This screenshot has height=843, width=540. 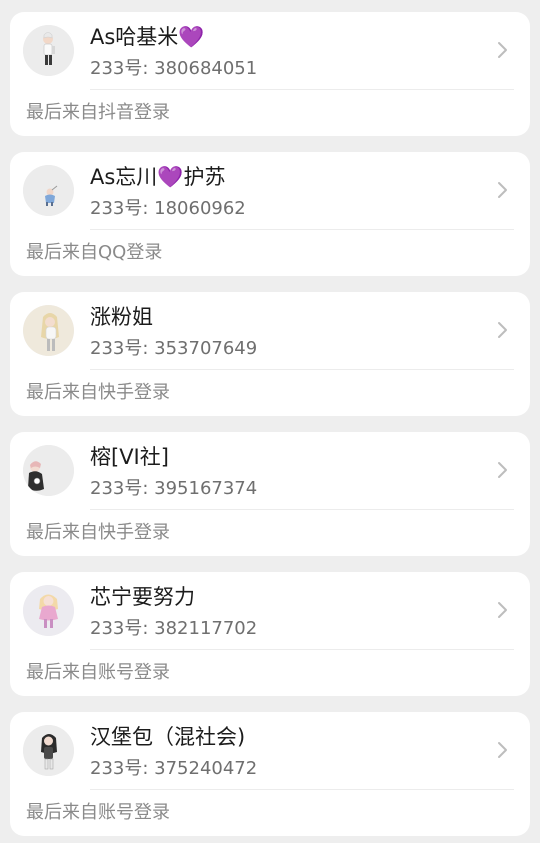 What do you see at coordinates (129, 457) in the screenshot?
I see `account-name: 榕[VI社]` at bounding box center [129, 457].